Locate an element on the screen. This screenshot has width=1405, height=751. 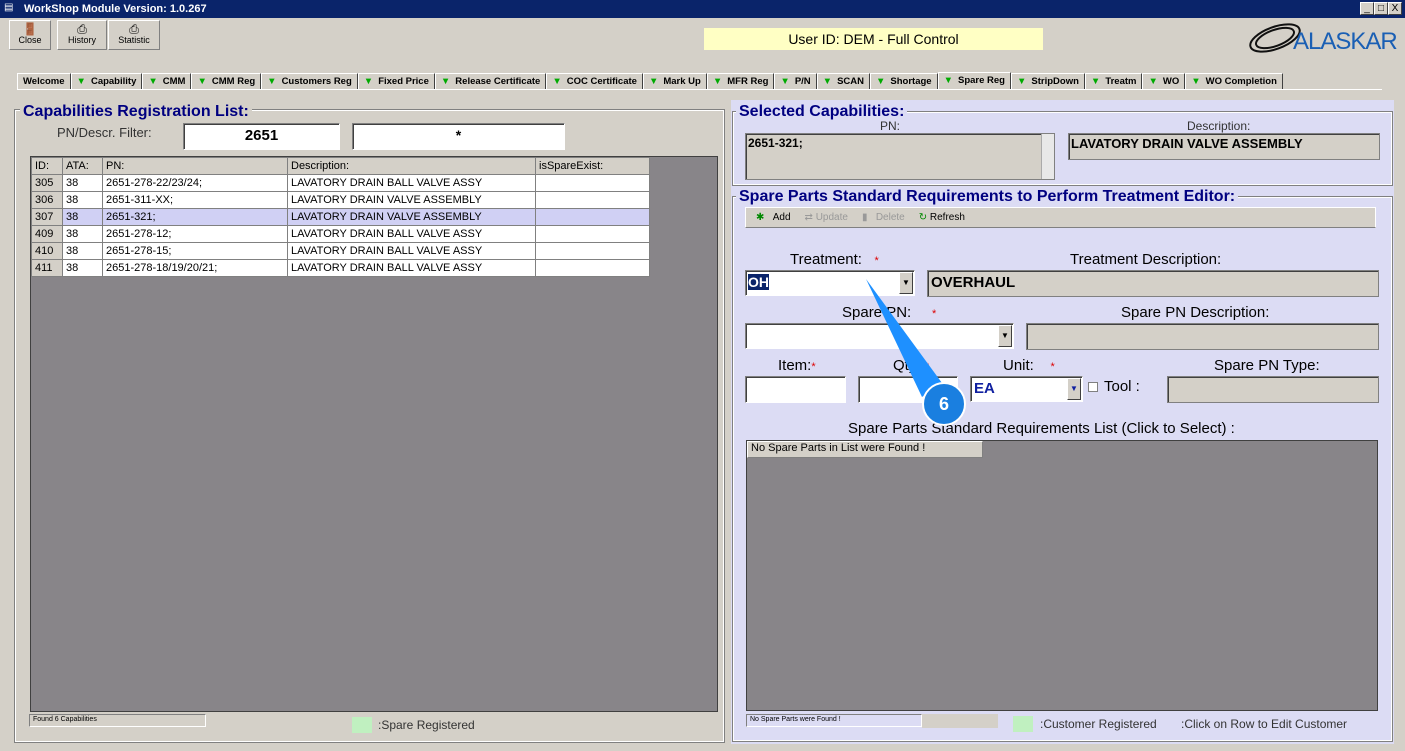
pn-scrollbar is located at coordinates (1047, 156).